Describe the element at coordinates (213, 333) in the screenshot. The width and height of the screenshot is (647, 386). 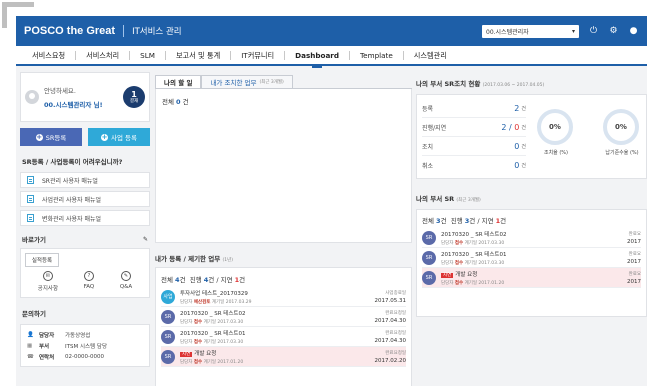
I see `item-title: 20170320 _ SR 테스트01` at that location.